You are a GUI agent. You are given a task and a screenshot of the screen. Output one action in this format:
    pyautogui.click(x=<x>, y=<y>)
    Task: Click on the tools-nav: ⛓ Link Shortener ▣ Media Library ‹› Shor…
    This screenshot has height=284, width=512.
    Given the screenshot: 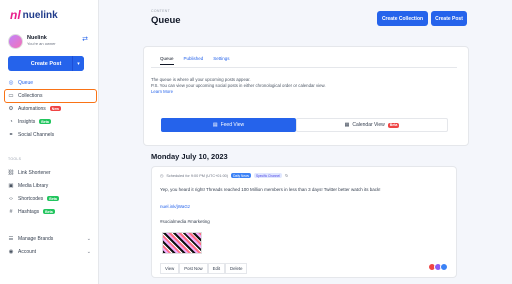 What is the action you would take?
    pyautogui.click(x=49, y=192)
    